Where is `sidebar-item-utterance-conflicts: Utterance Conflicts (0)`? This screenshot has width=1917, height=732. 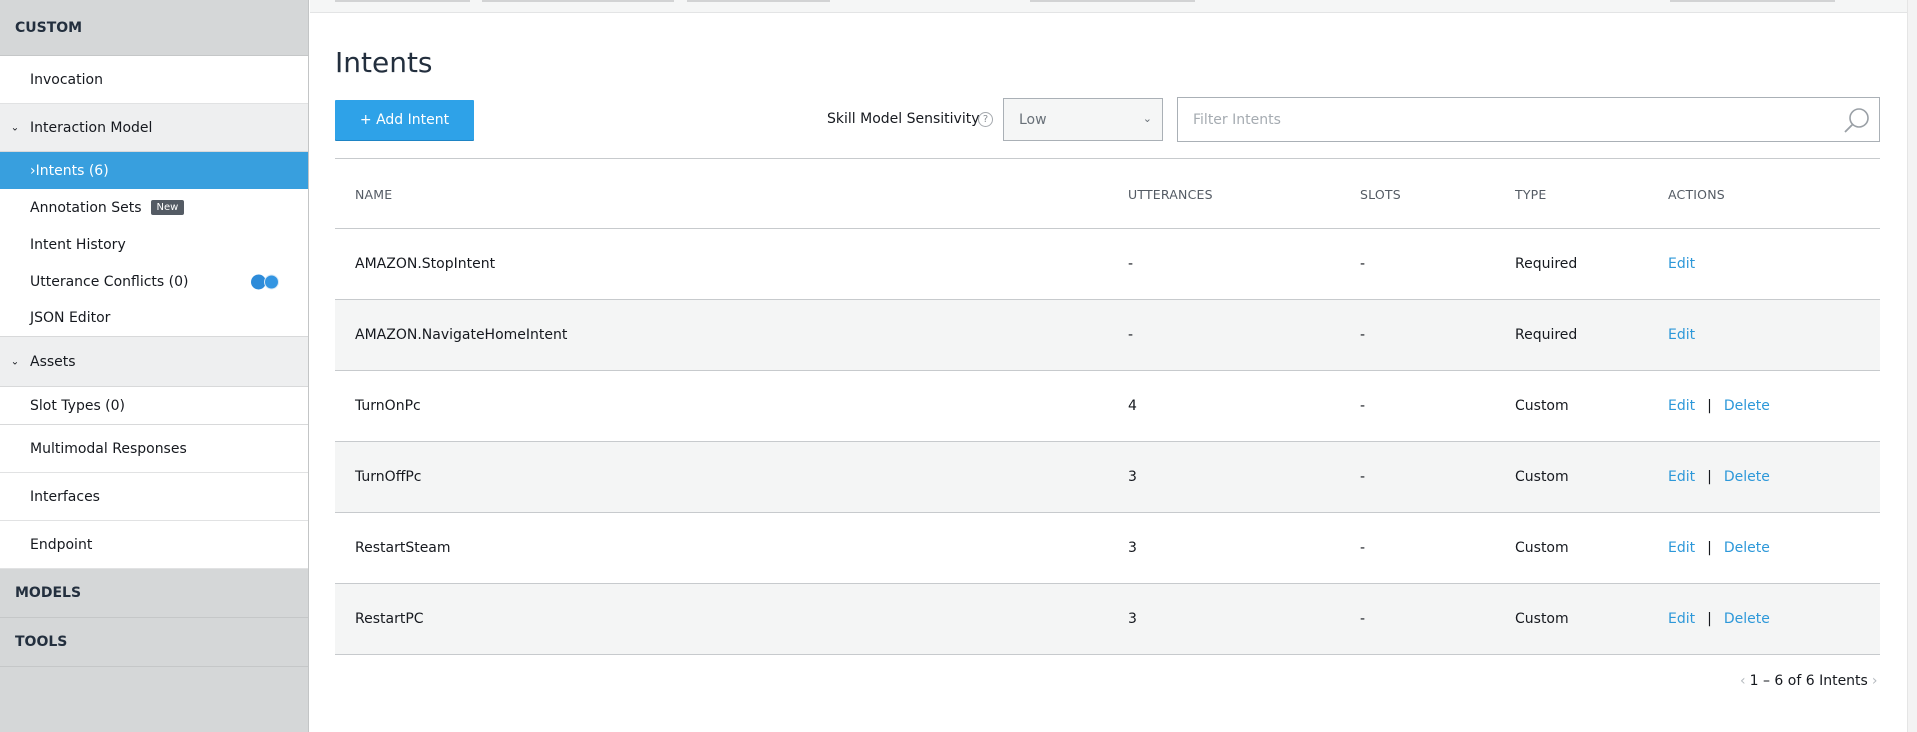 sidebar-item-utterance-conflicts: Utterance Conflicts (0) is located at coordinates (154, 281).